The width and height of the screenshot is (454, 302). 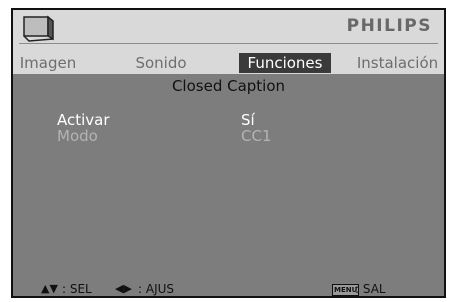 What do you see at coordinates (370, 289) in the screenshot?
I see `exit-hint: : SAL` at bounding box center [370, 289].